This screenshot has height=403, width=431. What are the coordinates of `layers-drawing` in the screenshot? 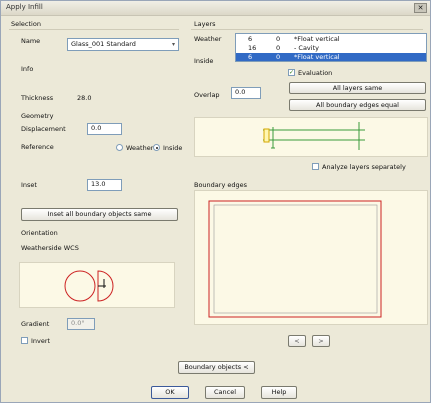 It's located at (314, 136).